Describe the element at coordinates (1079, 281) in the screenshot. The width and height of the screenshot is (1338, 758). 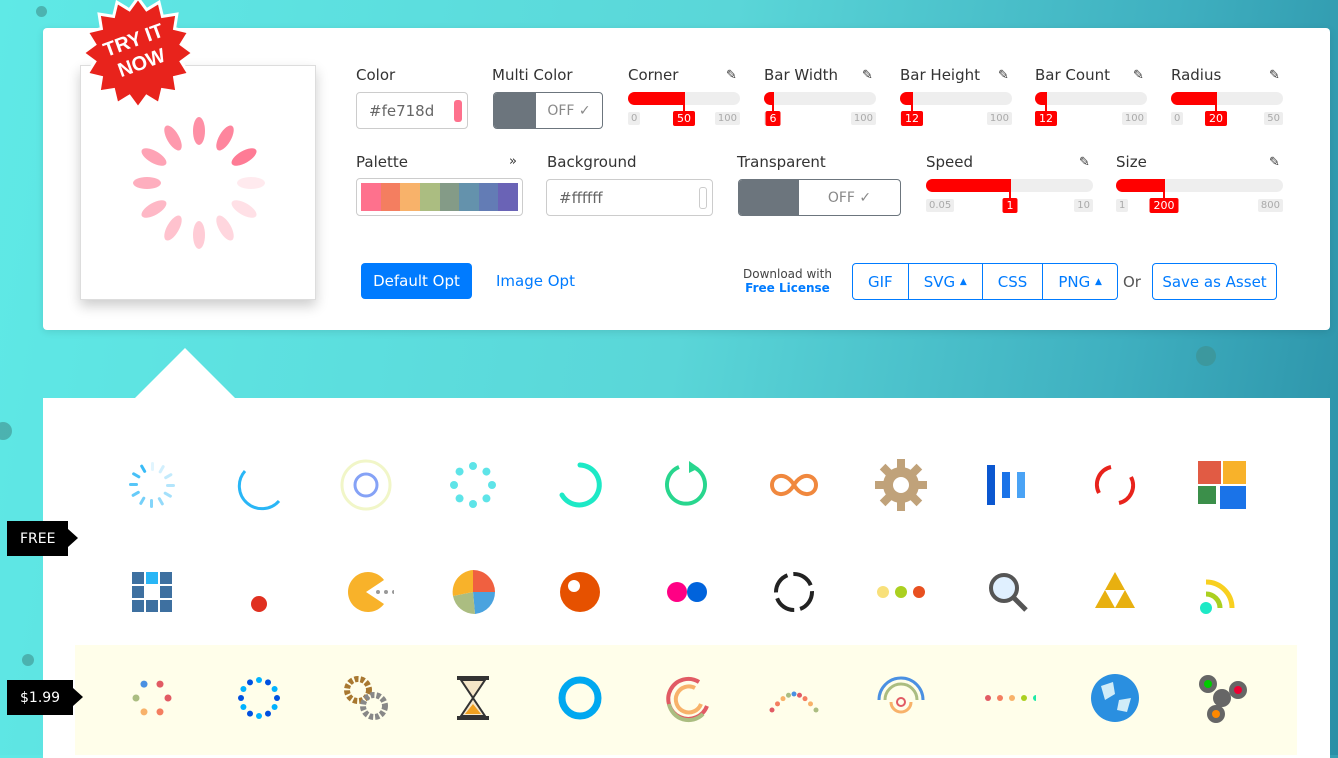
I see `png-button: PNG ▲` at that location.